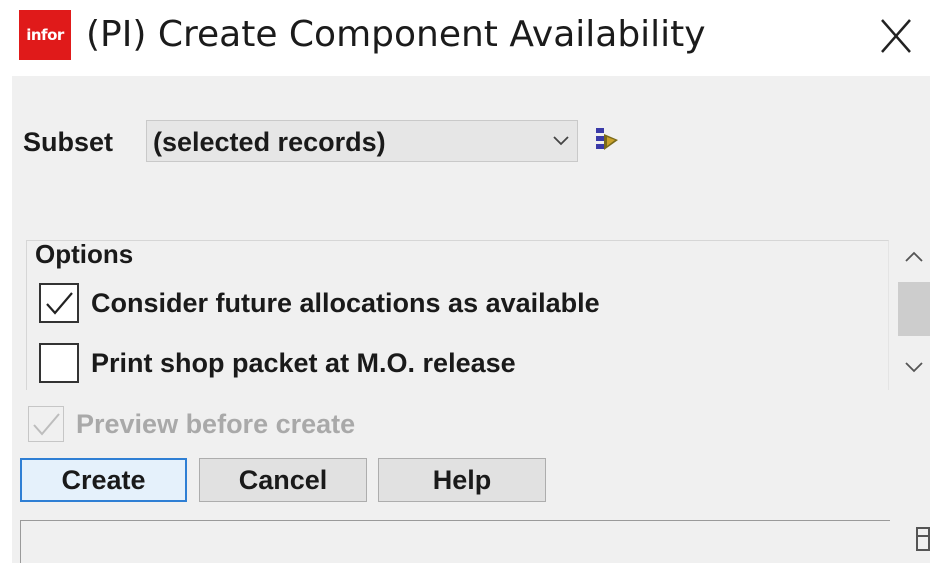 This screenshot has height=563, width=930. I want to click on status-field, so click(455, 541).